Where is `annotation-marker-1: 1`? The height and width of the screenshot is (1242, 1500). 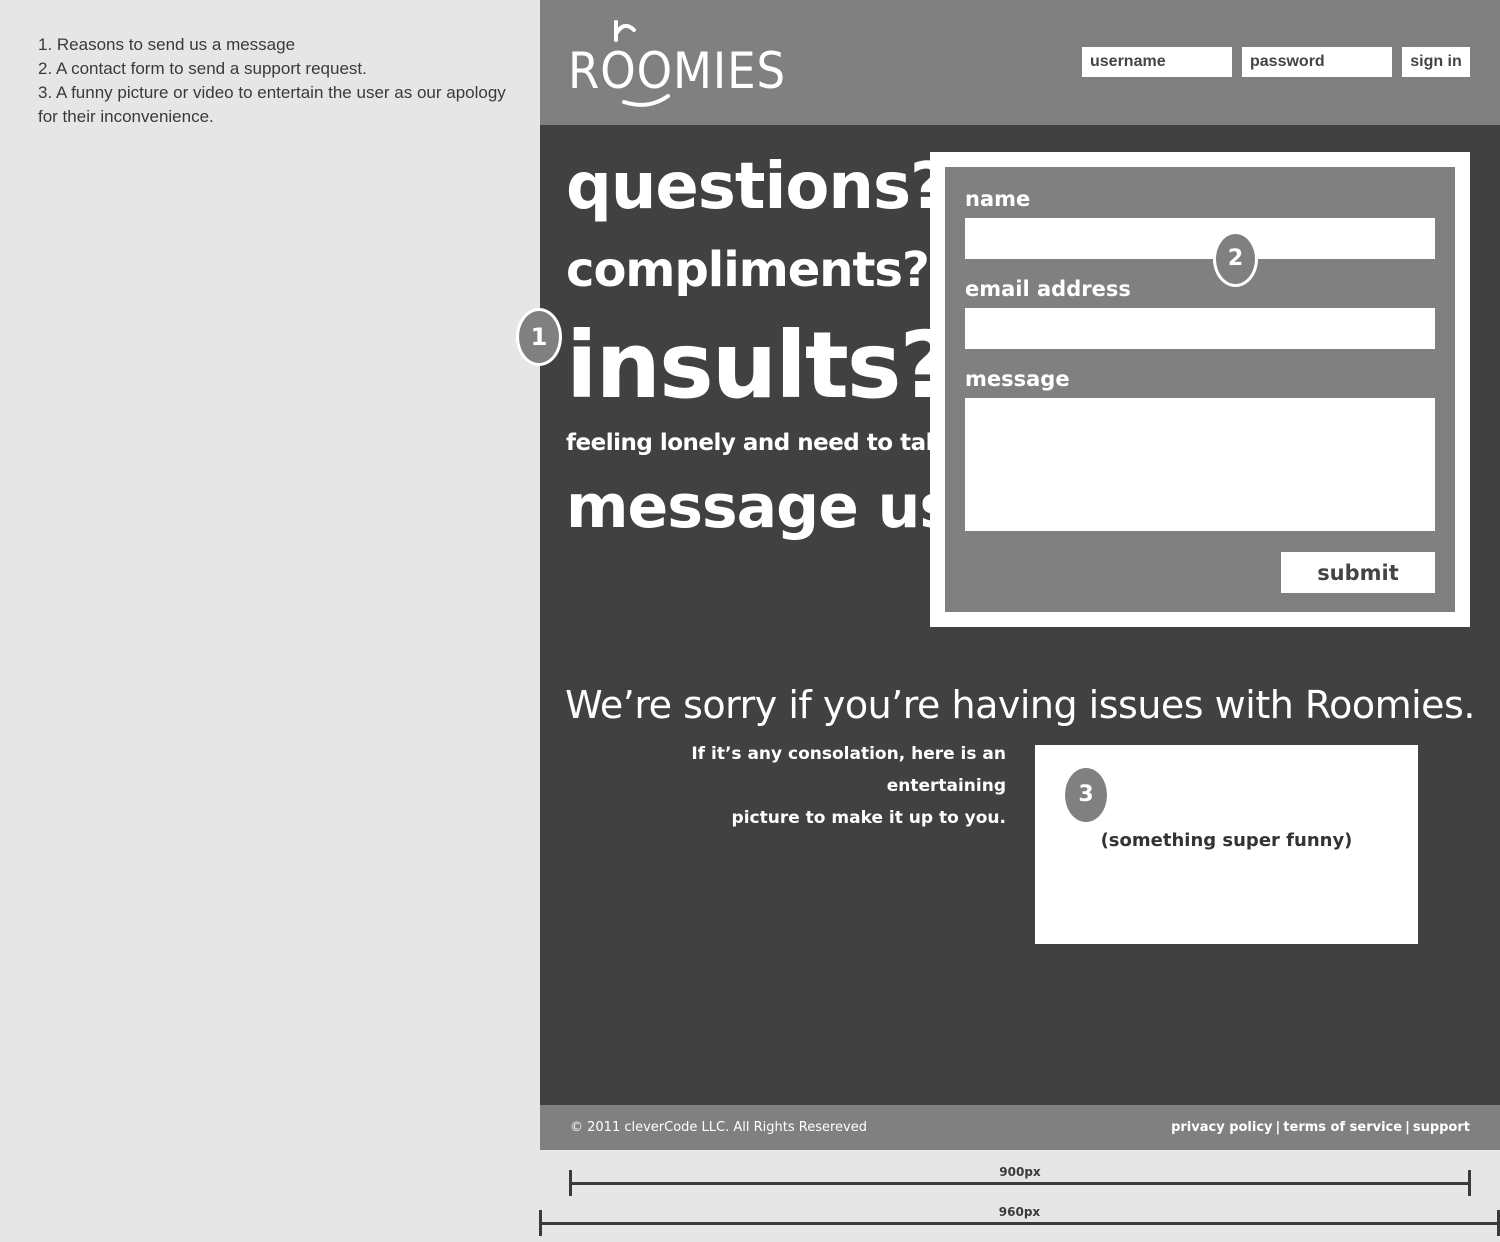
annotation-marker-1: 1 is located at coordinates (539, 337).